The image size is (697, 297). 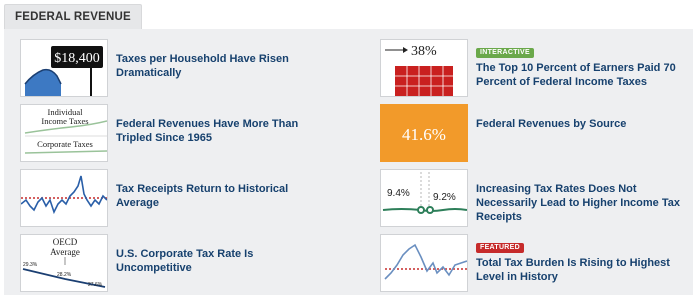 I want to click on svg-text: OECD, so click(x=65, y=242).